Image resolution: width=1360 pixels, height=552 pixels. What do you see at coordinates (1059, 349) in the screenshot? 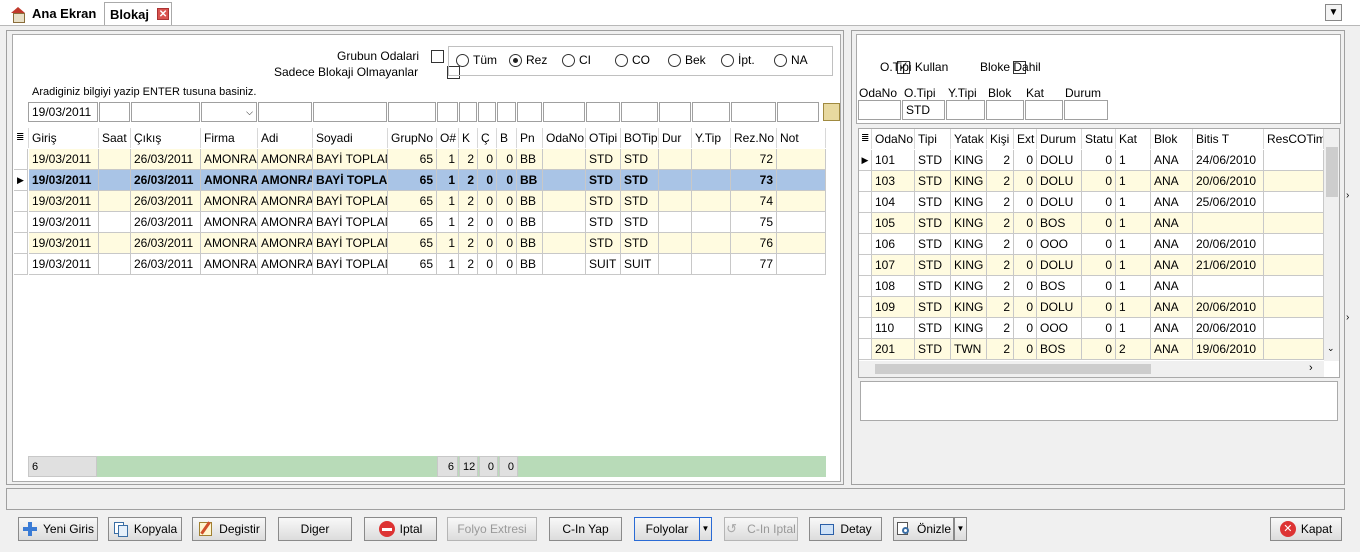
I see `cell-durum: BOS` at bounding box center [1059, 349].